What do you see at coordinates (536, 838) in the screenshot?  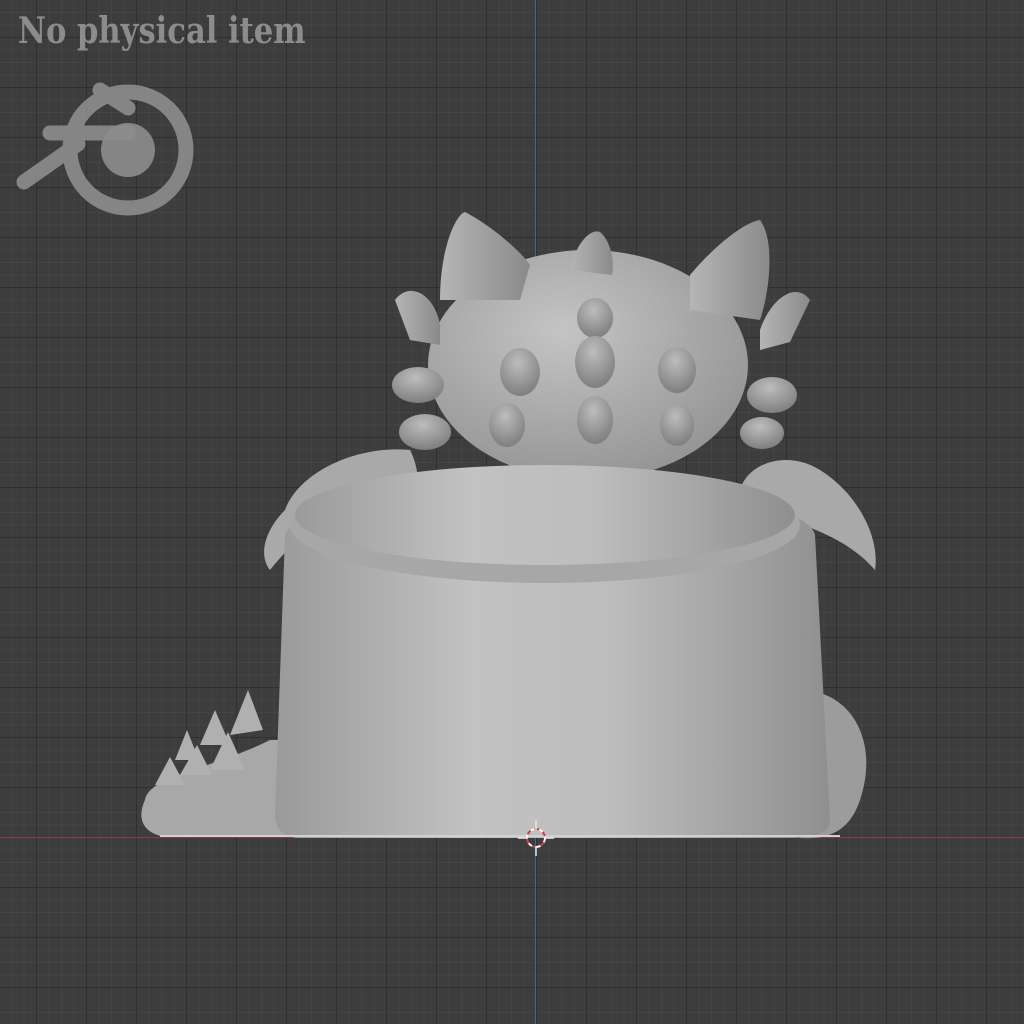 I see `3d-cursor-icon` at bounding box center [536, 838].